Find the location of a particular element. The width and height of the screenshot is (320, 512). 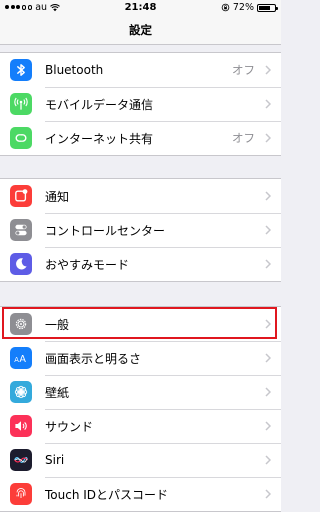

battery-percent: 72% is located at coordinates (243, 7).